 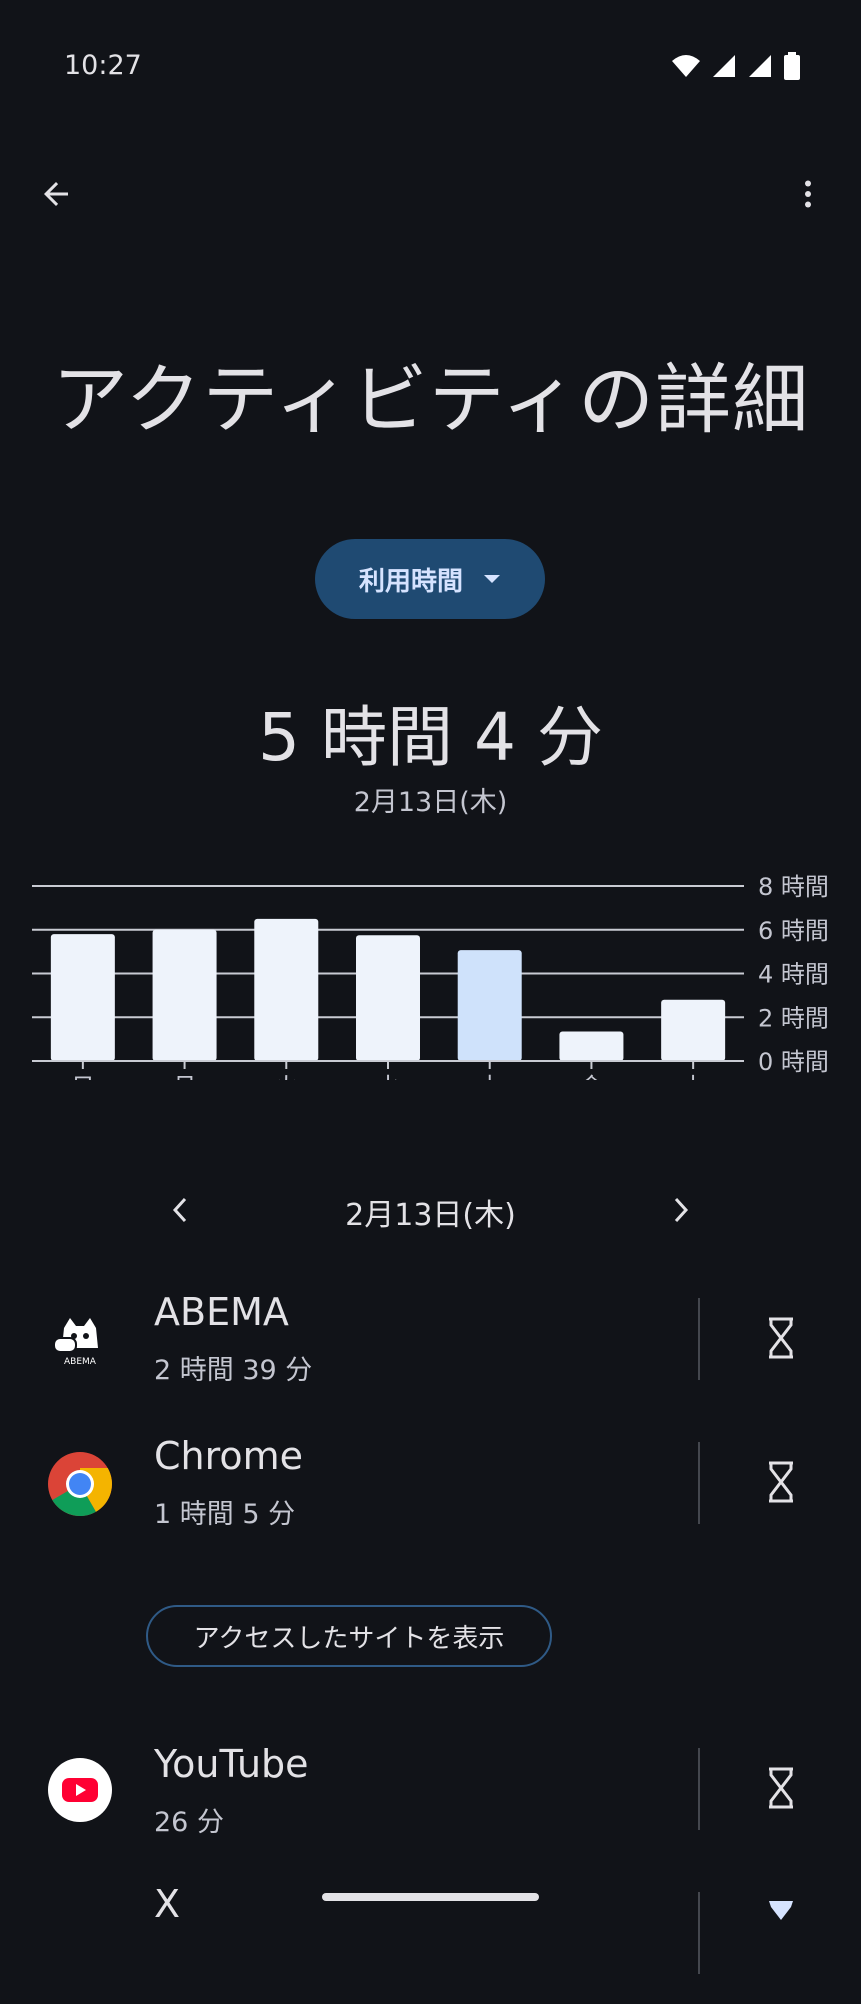 What do you see at coordinates (233, 1370) in the screenshot?
I see `app-usage-time: 2 時間 39 分` at bounding box center [233, 1370].